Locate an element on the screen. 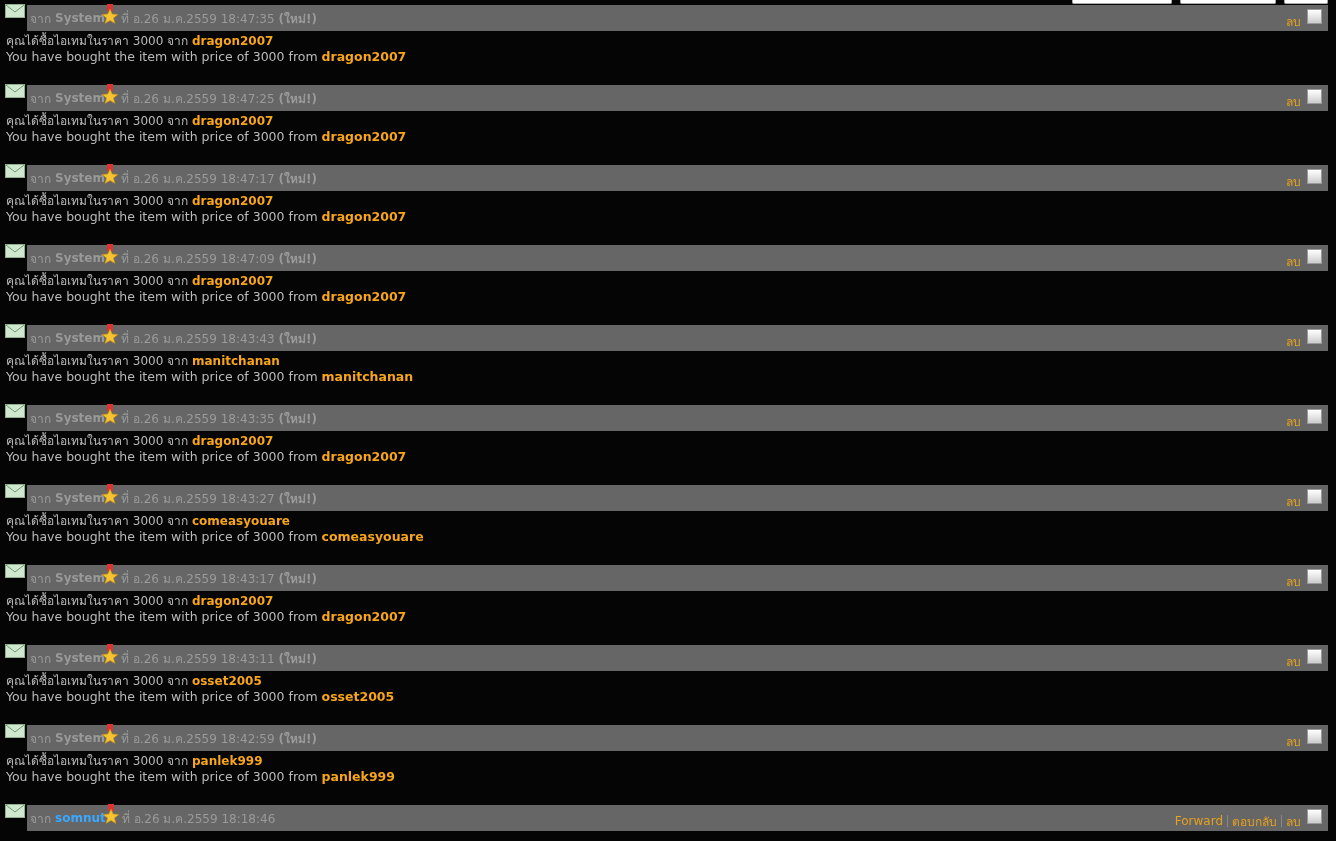  message-text: คุณได้ซื้อไอเทมในราคา 3000 จาก manitchanan is located at coordinates (143, 361).